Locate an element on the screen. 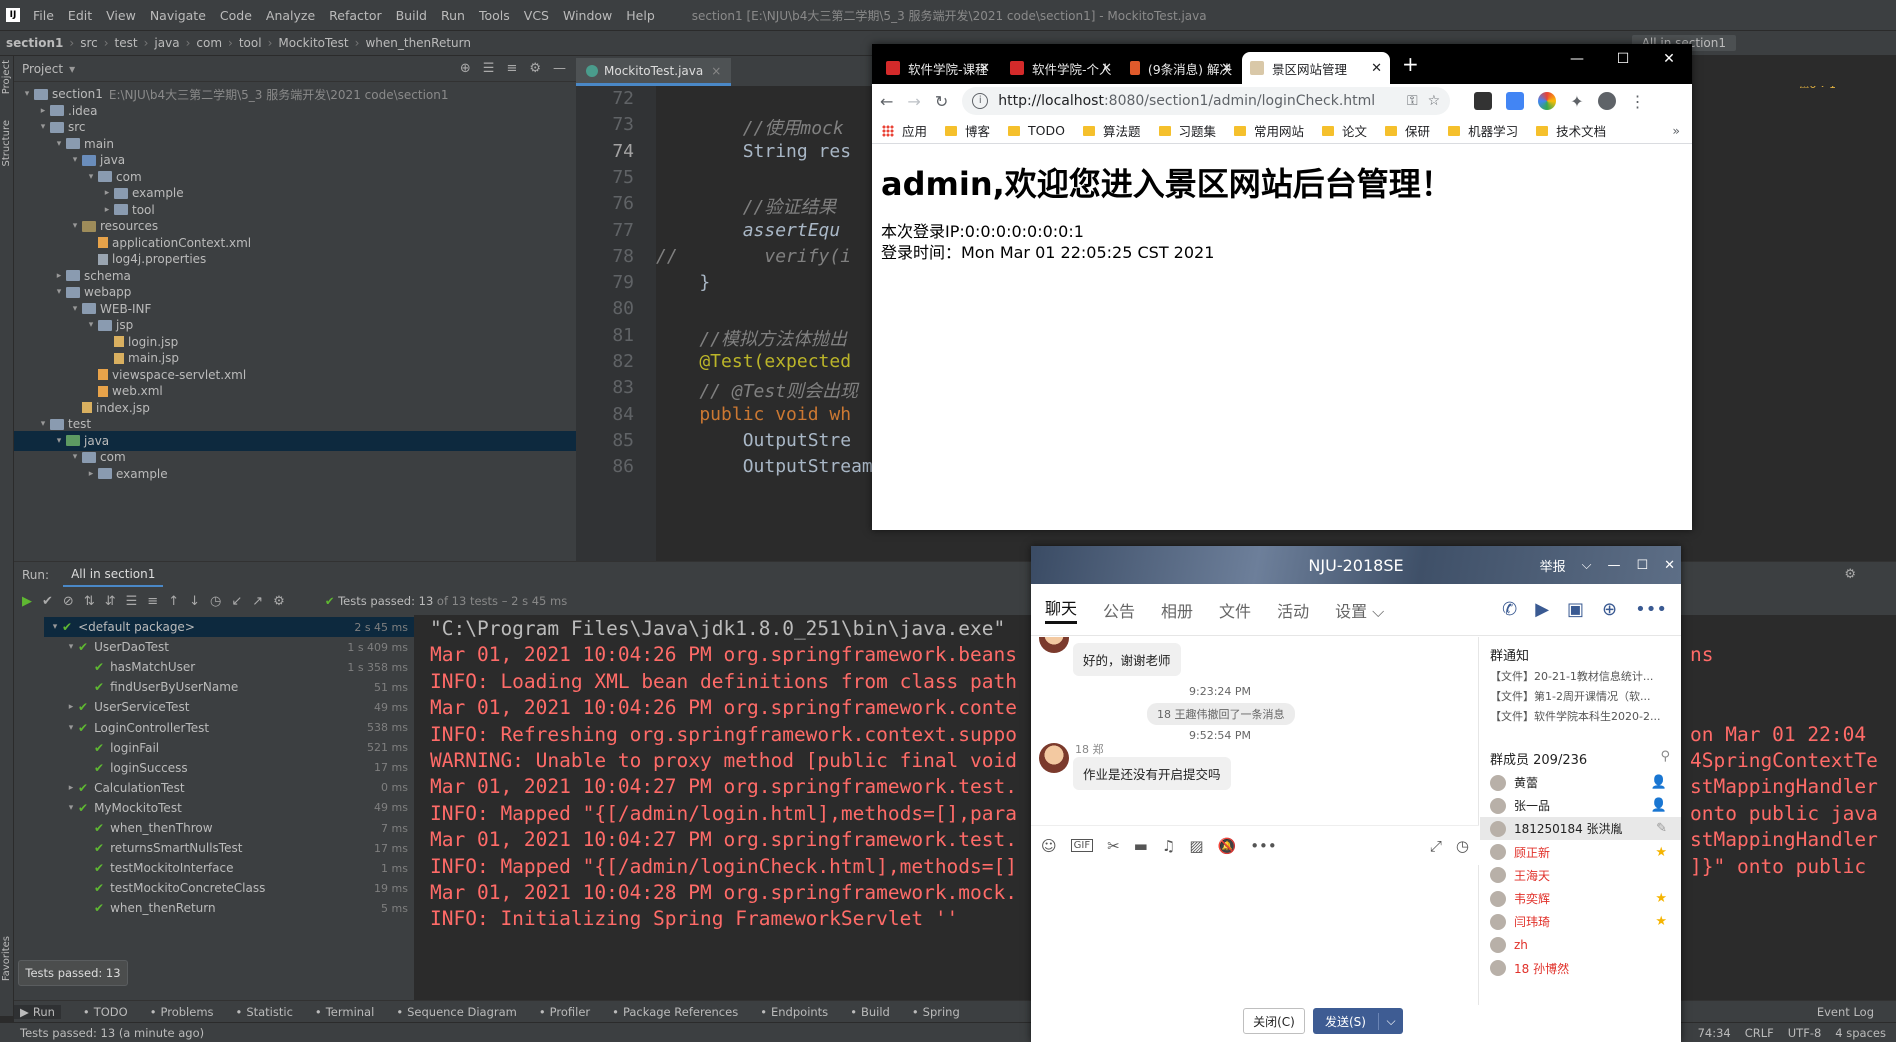 This screenshot has width=1896, height=1042. message-input is located at coordinates (1255, 935).